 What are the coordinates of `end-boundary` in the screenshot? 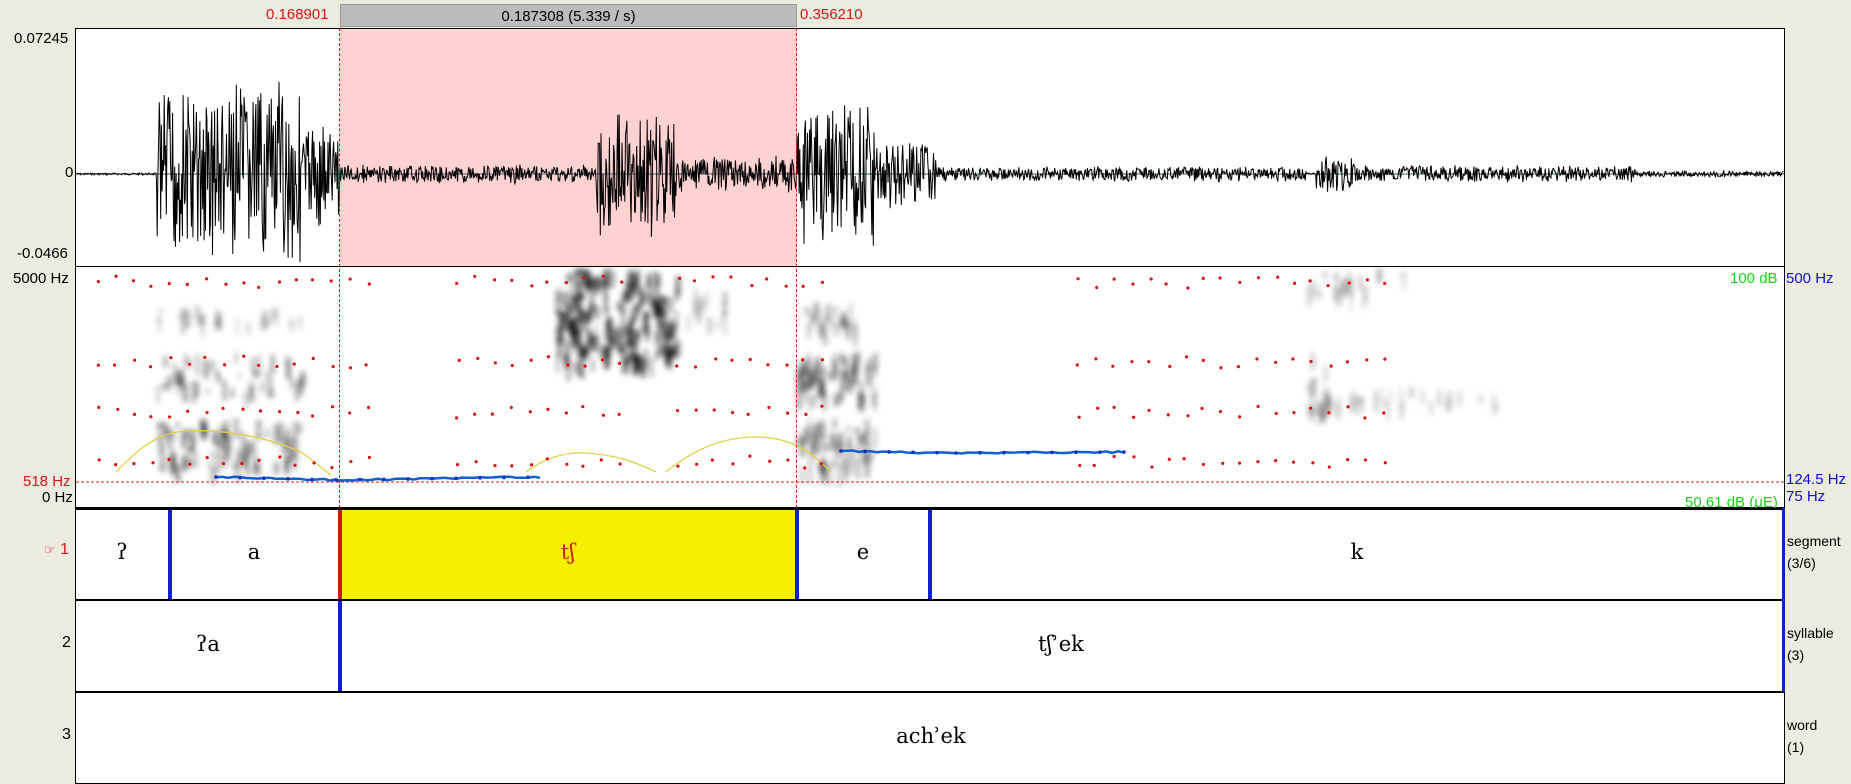 It's located at (1783, 600).